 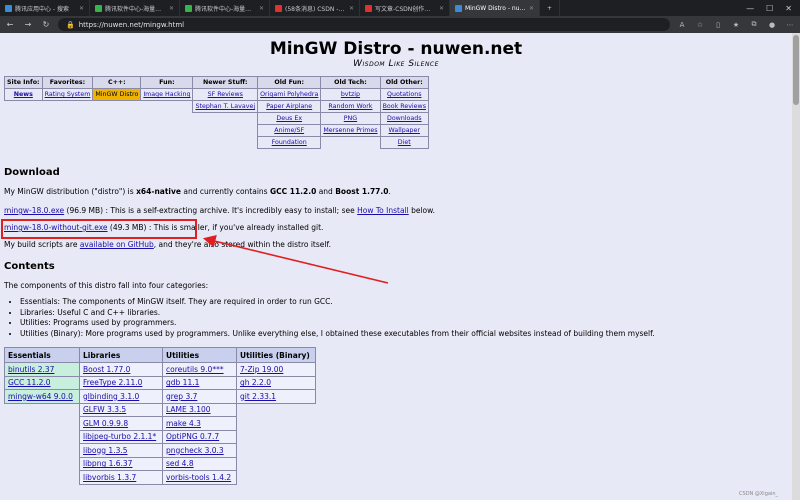 I want to click on split-screen-icon: ▯, so click(x=718, y=25).